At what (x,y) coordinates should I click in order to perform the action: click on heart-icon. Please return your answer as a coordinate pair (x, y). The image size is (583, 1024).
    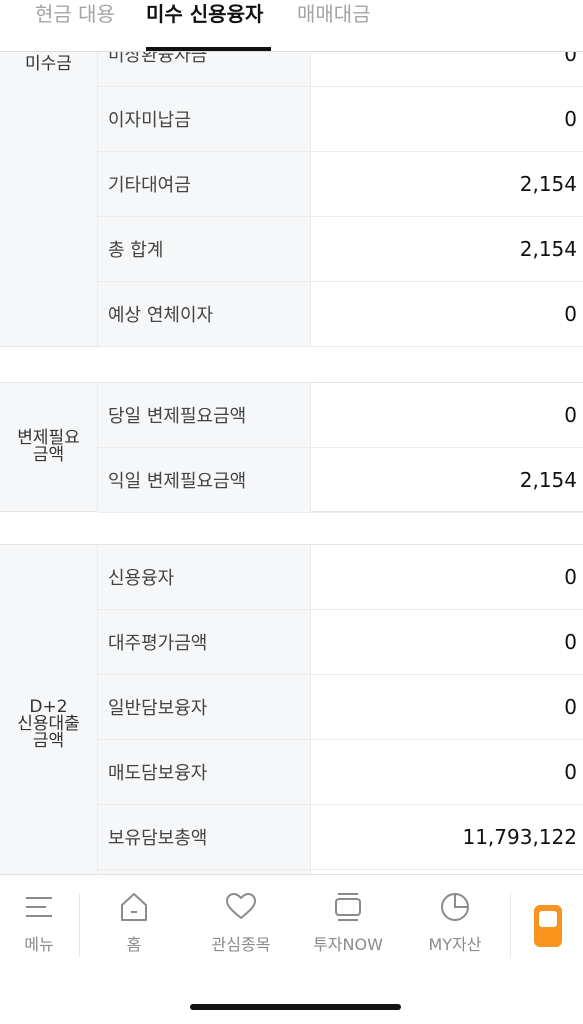
    Looking at the image, I should click on (241, 906).